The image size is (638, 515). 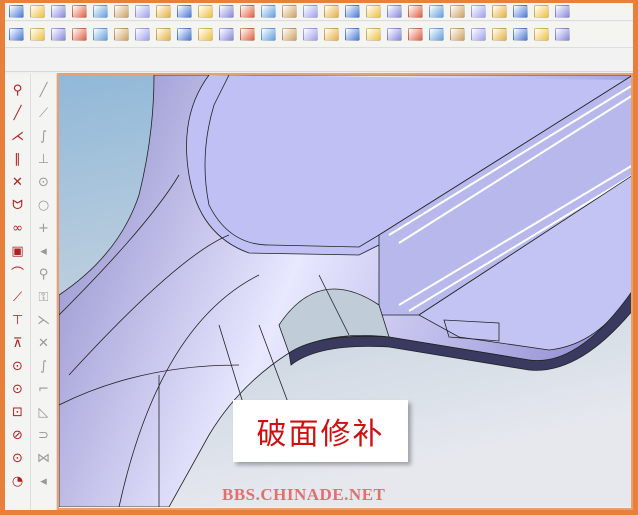 I want to click on main-toolbar, so click(x=319, y=12).